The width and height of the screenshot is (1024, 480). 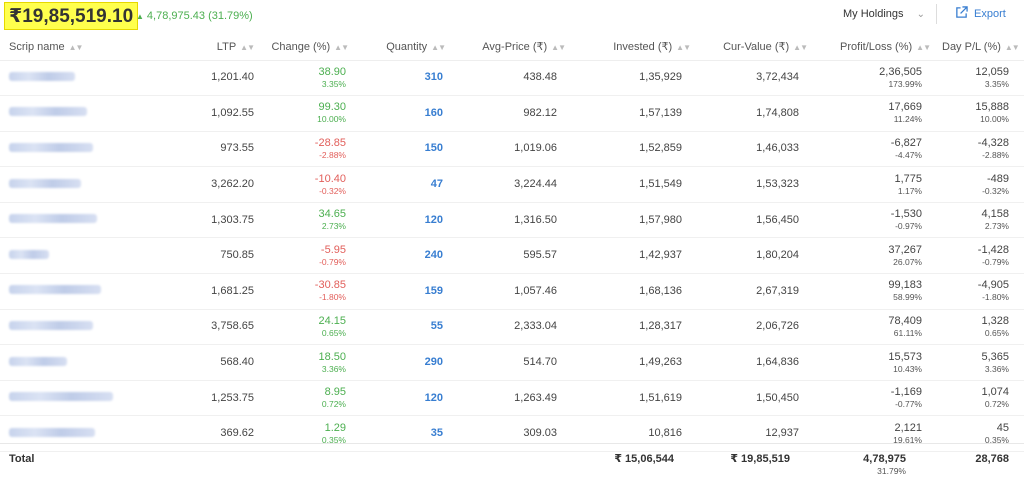 I want to click on table-cell: 1,201.40, so click(x=194, y=78).